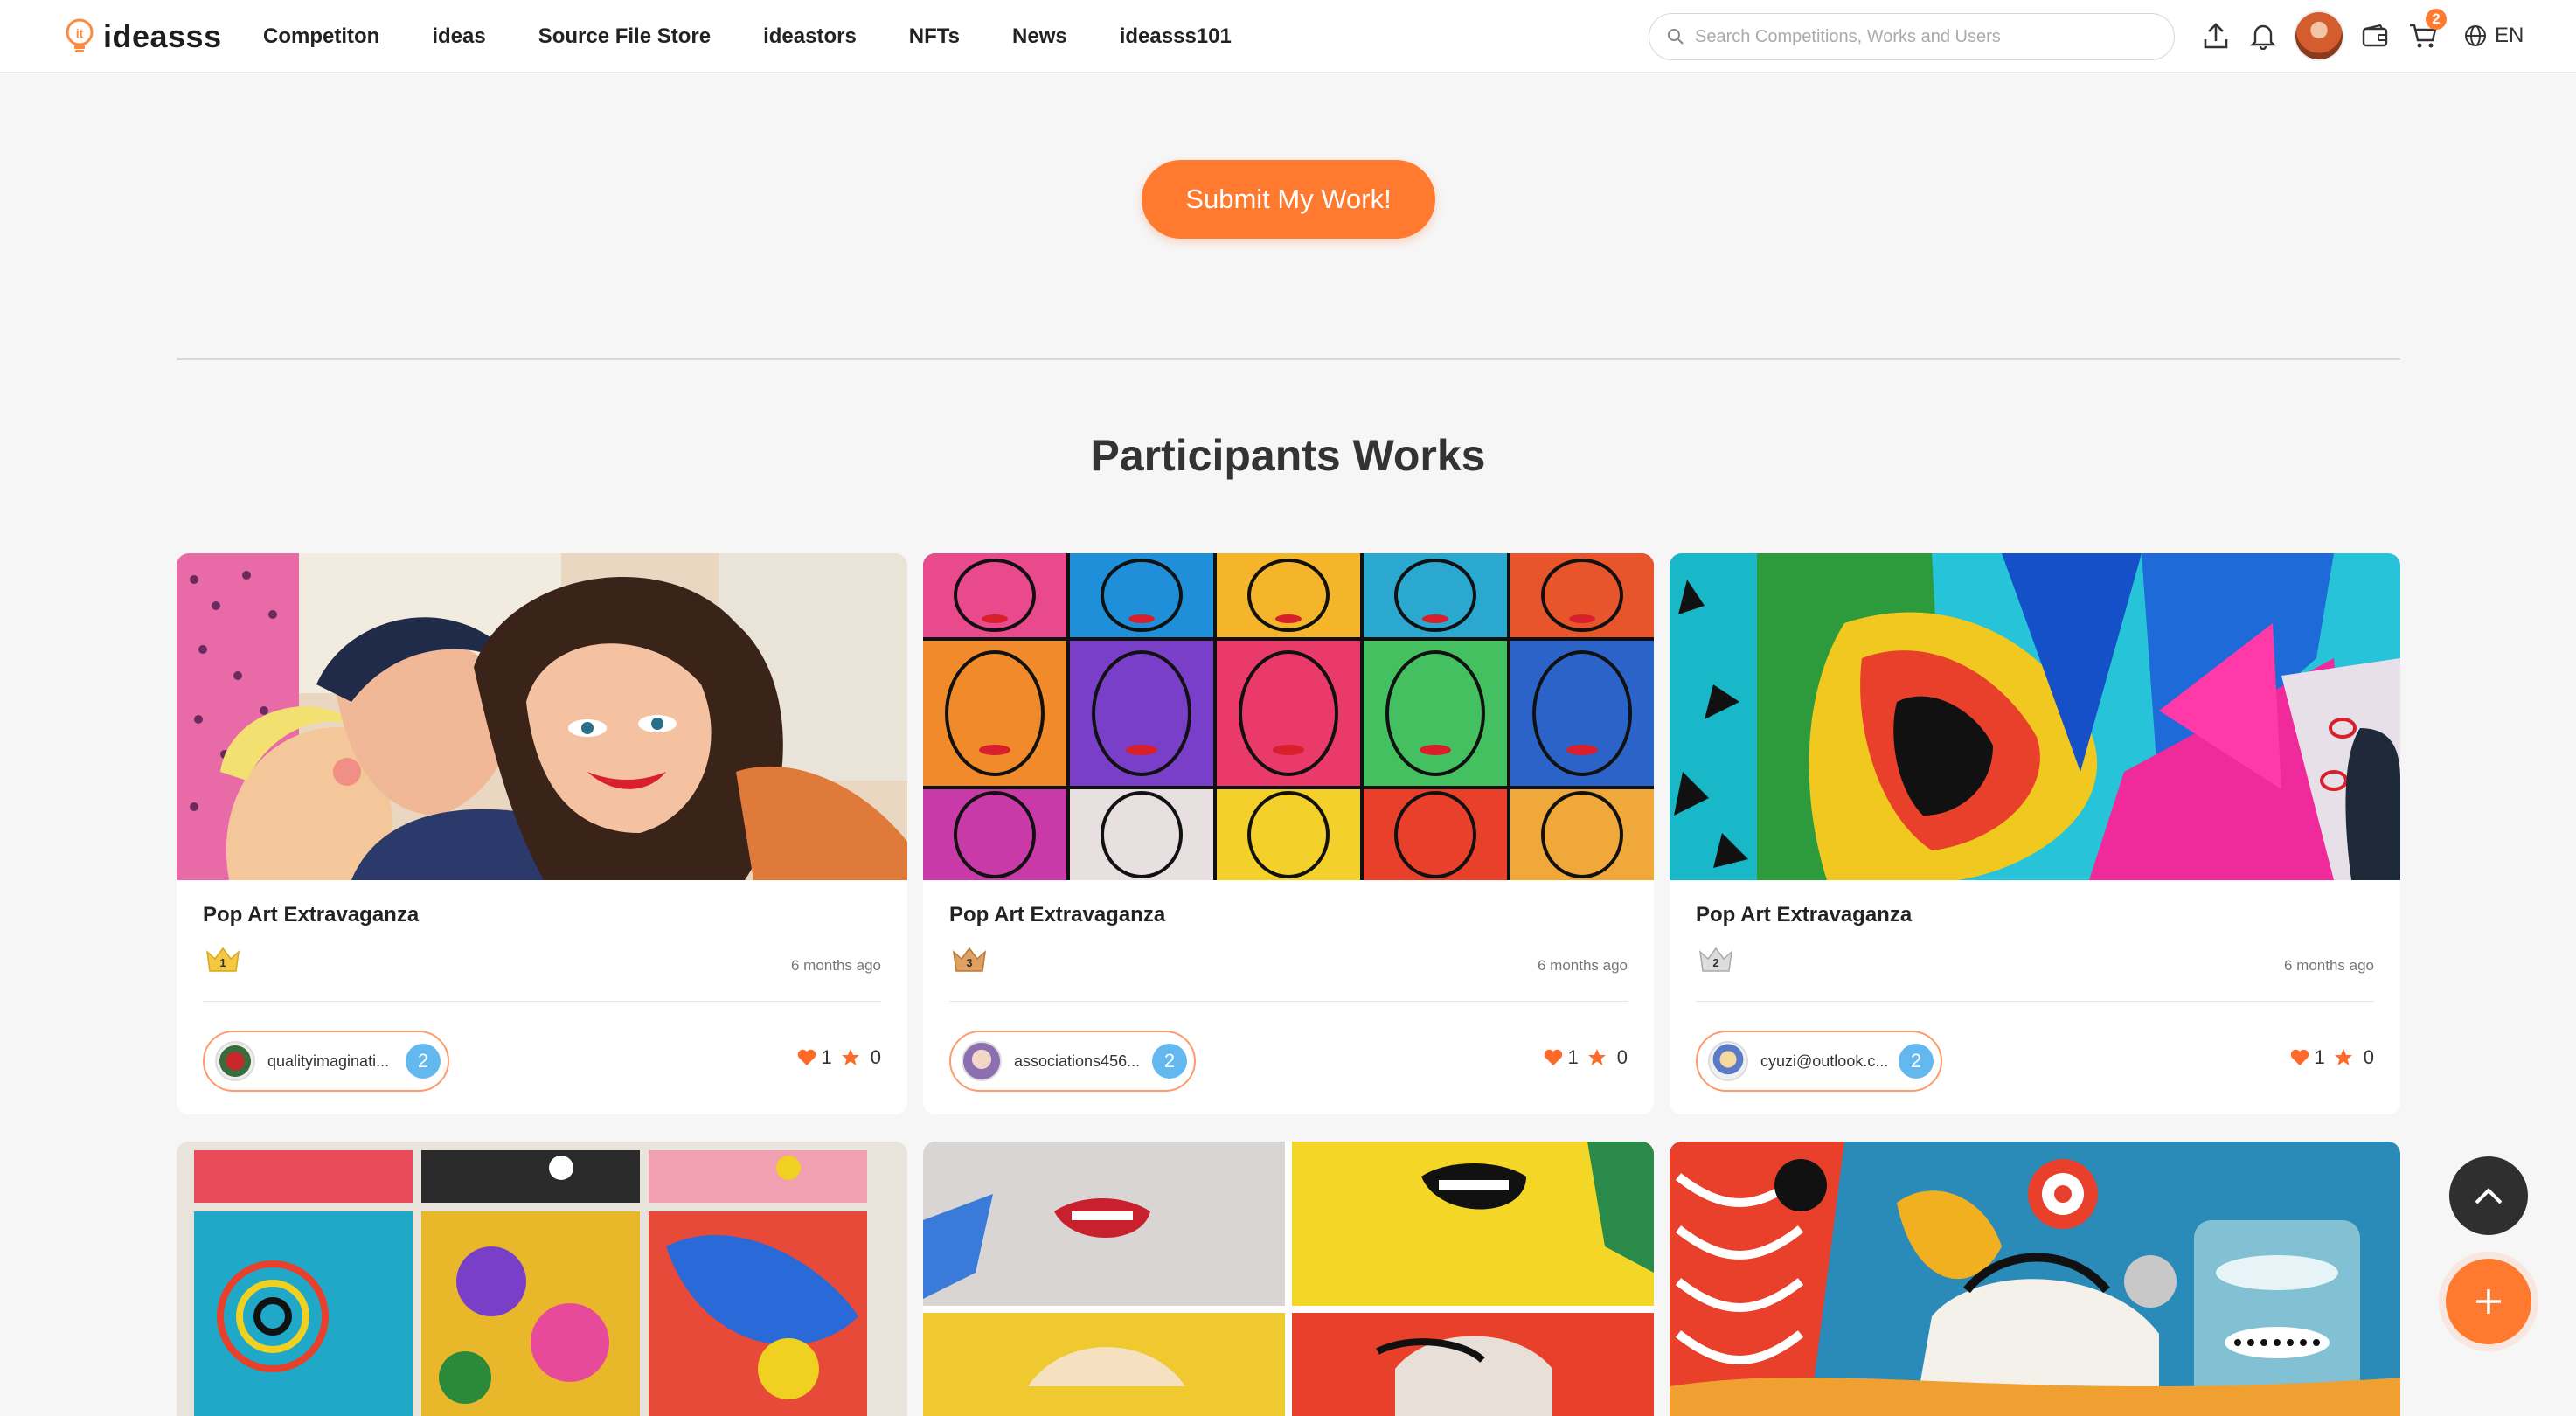 This screenshot has width=2576, height=1416. I want to click on wallet-icon, so click(2375, 35).